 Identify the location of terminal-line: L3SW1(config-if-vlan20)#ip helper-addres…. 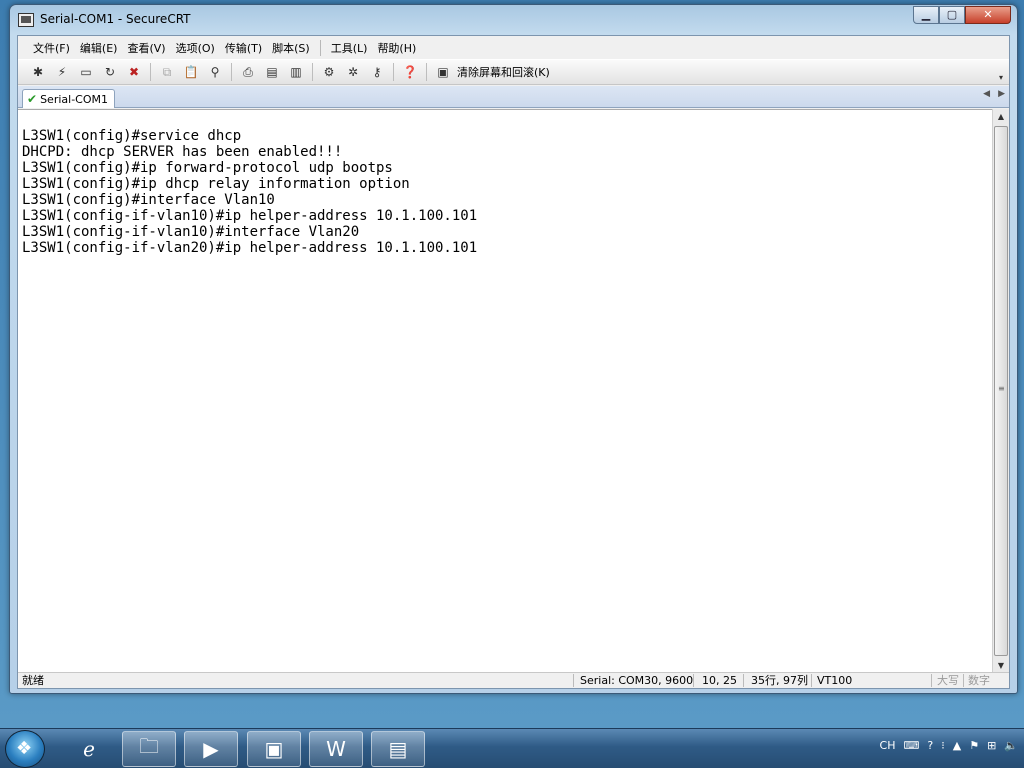
(250, 248).